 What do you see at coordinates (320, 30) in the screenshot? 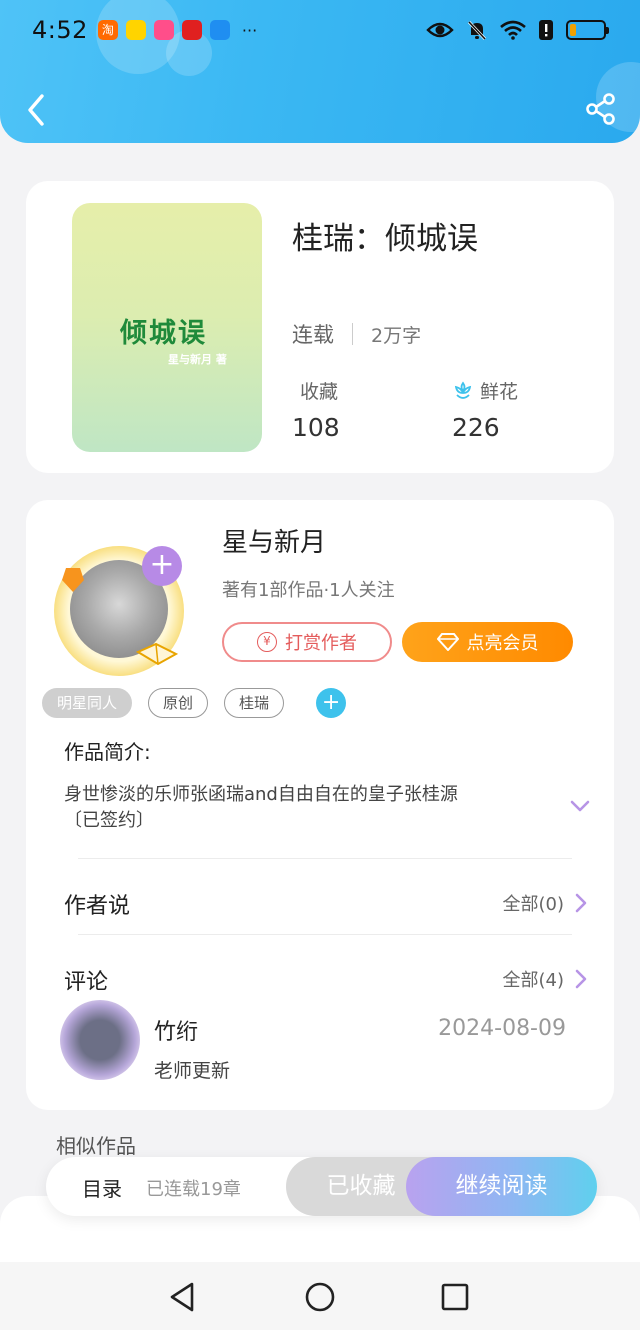
I see `status-bar: 4:52 淘 ···` at bounding box center [320, 30].